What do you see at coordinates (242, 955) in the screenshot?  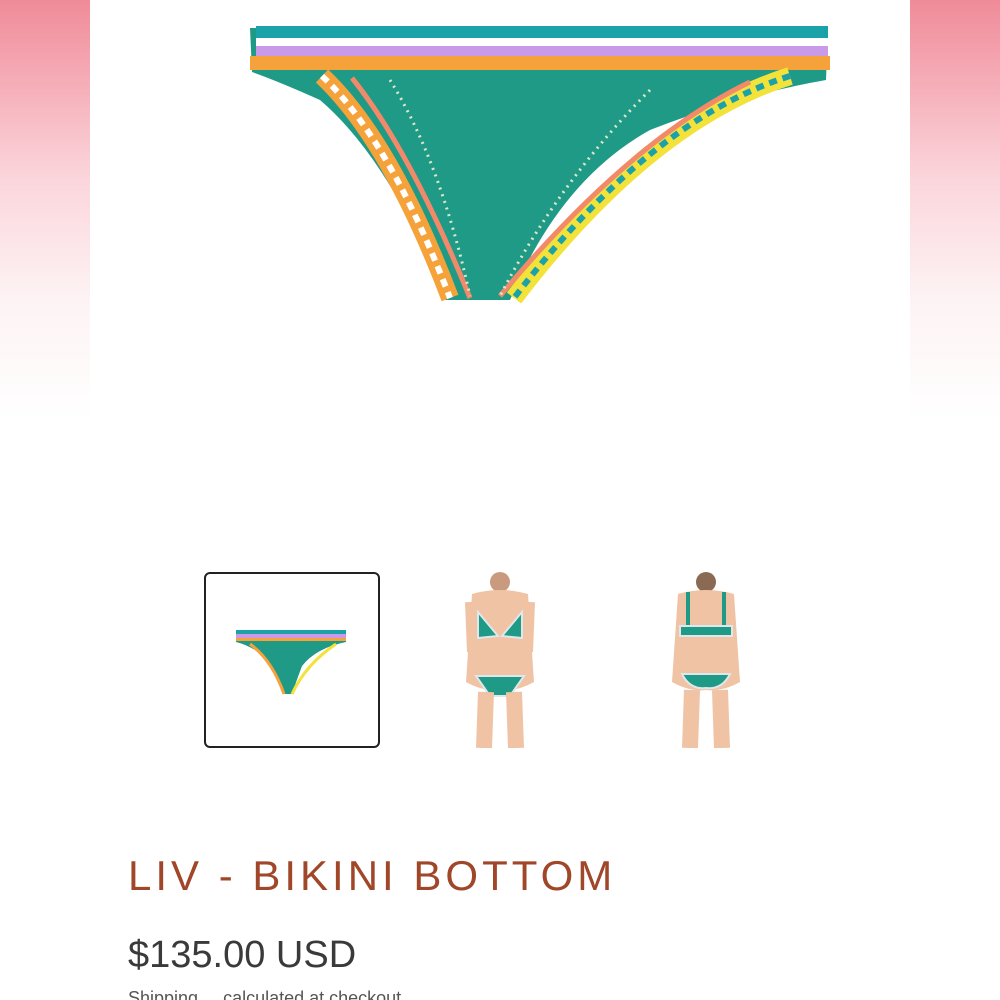 I see `product-price: $135.00 USD` at bounding box center [242, 955].